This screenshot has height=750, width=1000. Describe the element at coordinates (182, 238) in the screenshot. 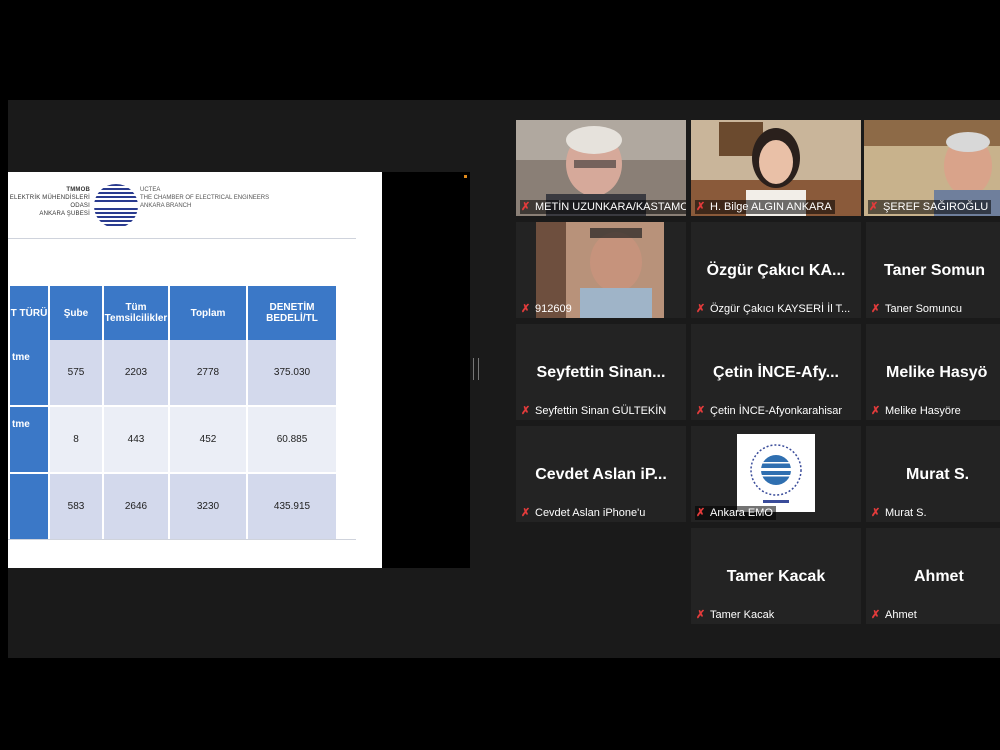

I see `slide-divider` at that location.